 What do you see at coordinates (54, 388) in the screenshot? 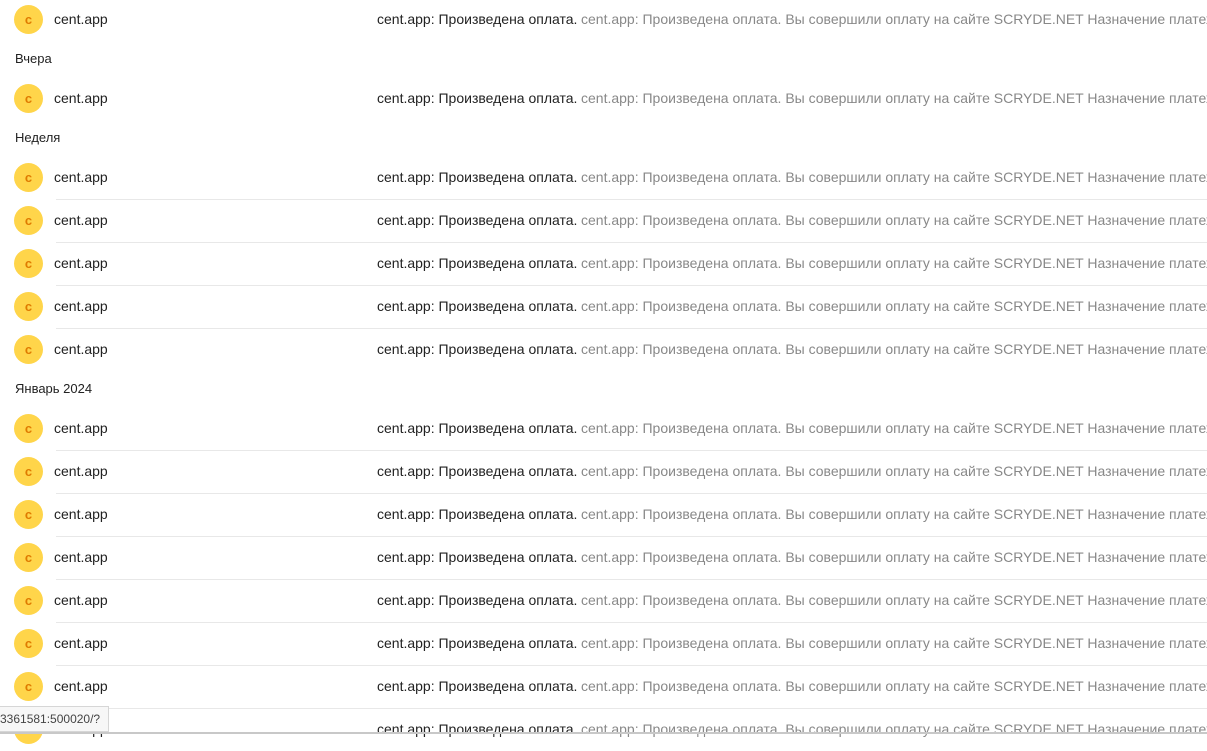
I see `group-header: Январь 2024` at bounding box center [54, 388].